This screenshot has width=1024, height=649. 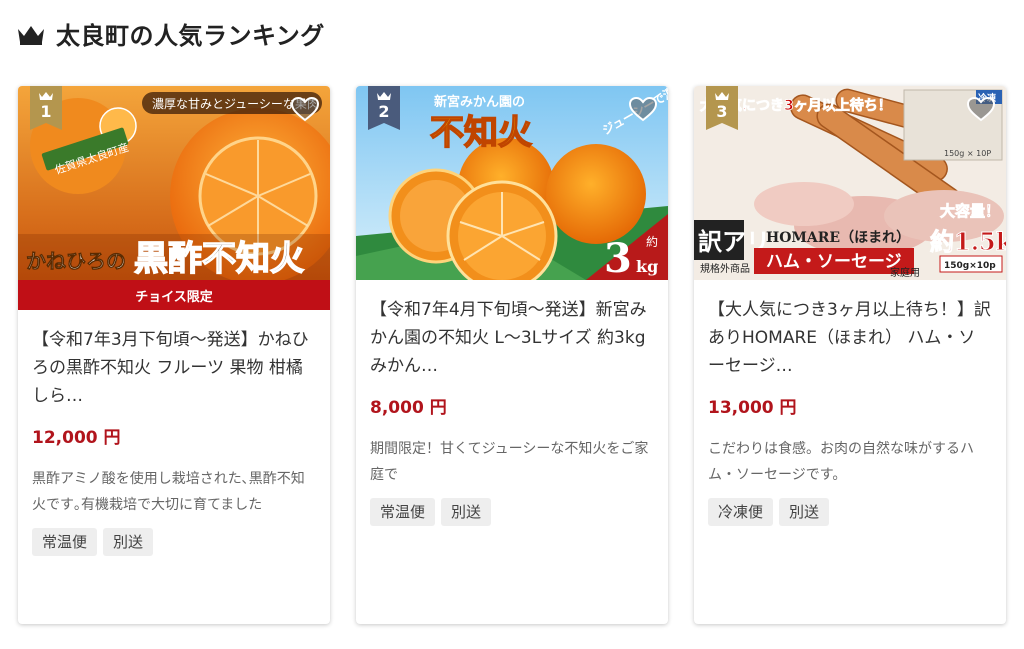 I want to click on svg-text: かねひろの, so click(x=76, y=261).